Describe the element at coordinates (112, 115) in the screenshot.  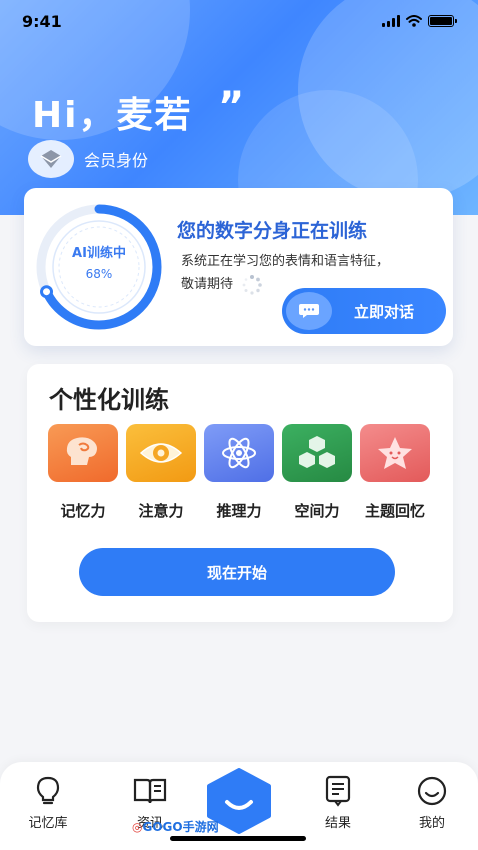
I see `greeting-title: Hi，麦若` at that location.